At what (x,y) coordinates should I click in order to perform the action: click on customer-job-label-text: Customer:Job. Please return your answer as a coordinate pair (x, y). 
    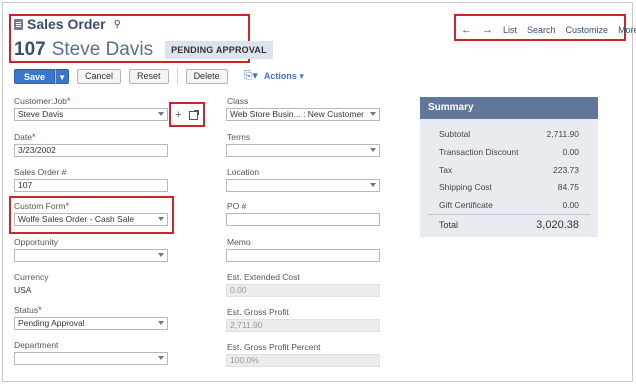
    Looking at the image, I should click on (40, 101).